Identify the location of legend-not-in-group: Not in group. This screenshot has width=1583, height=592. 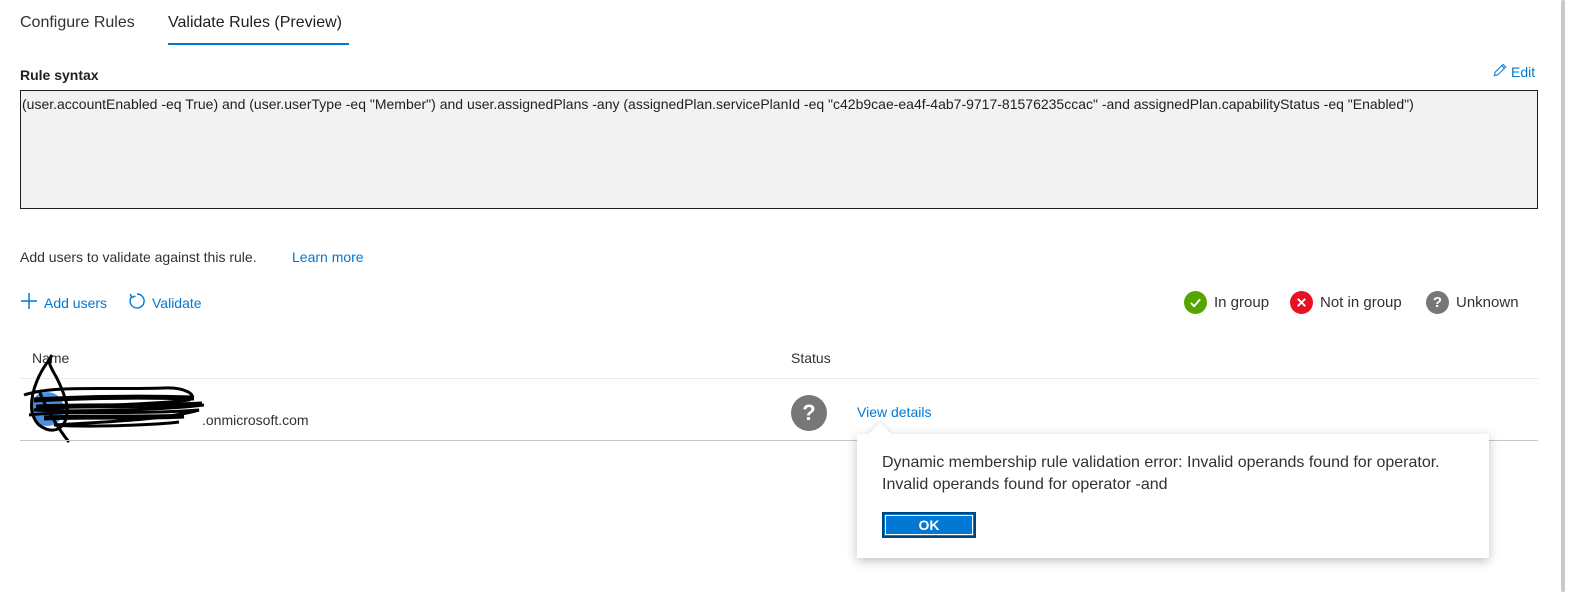
(1346, 302).